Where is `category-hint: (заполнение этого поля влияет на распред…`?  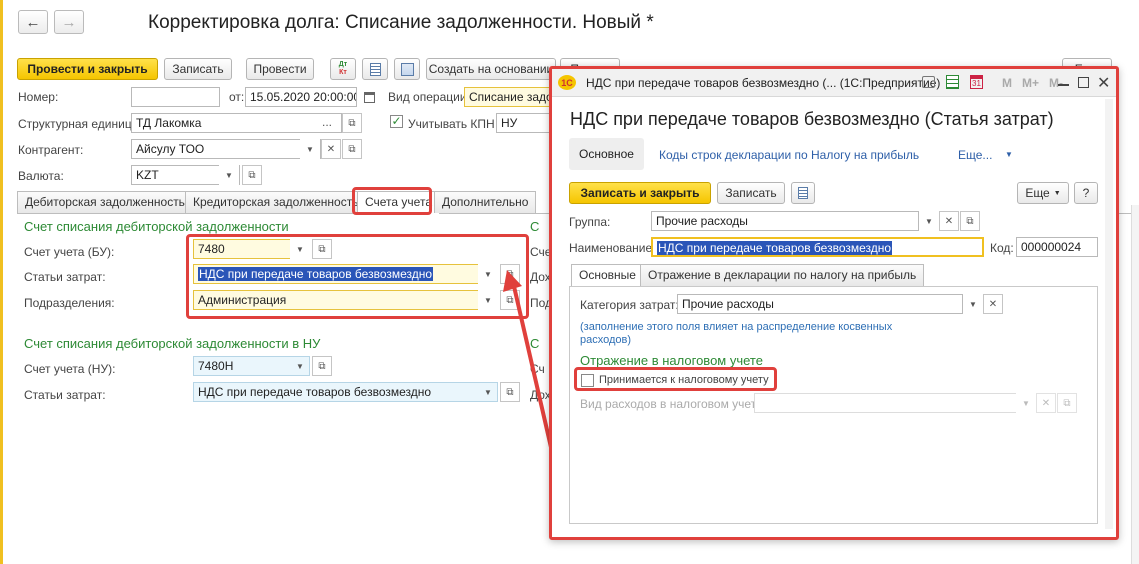 category-hint: (заполнение этого поля влияет на распред… is located at coordinates (736, 333).